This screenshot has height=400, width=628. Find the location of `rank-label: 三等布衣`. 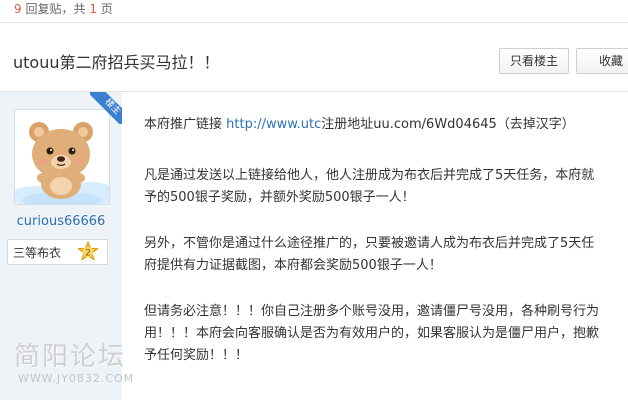

rank-label: 三等布衣 is located at coordinates (37, 253).